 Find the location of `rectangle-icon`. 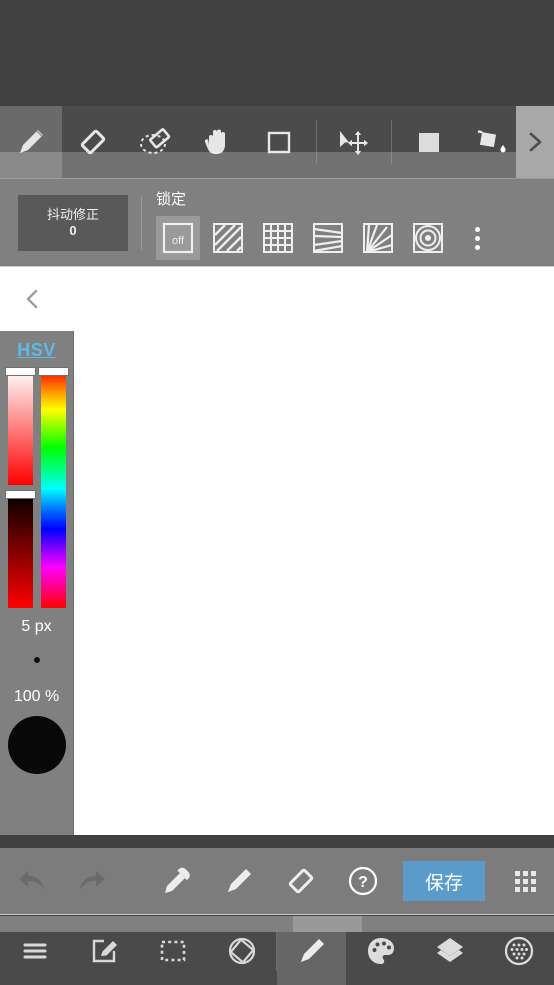

rectangle-icon is located at coordinates (279, 142).